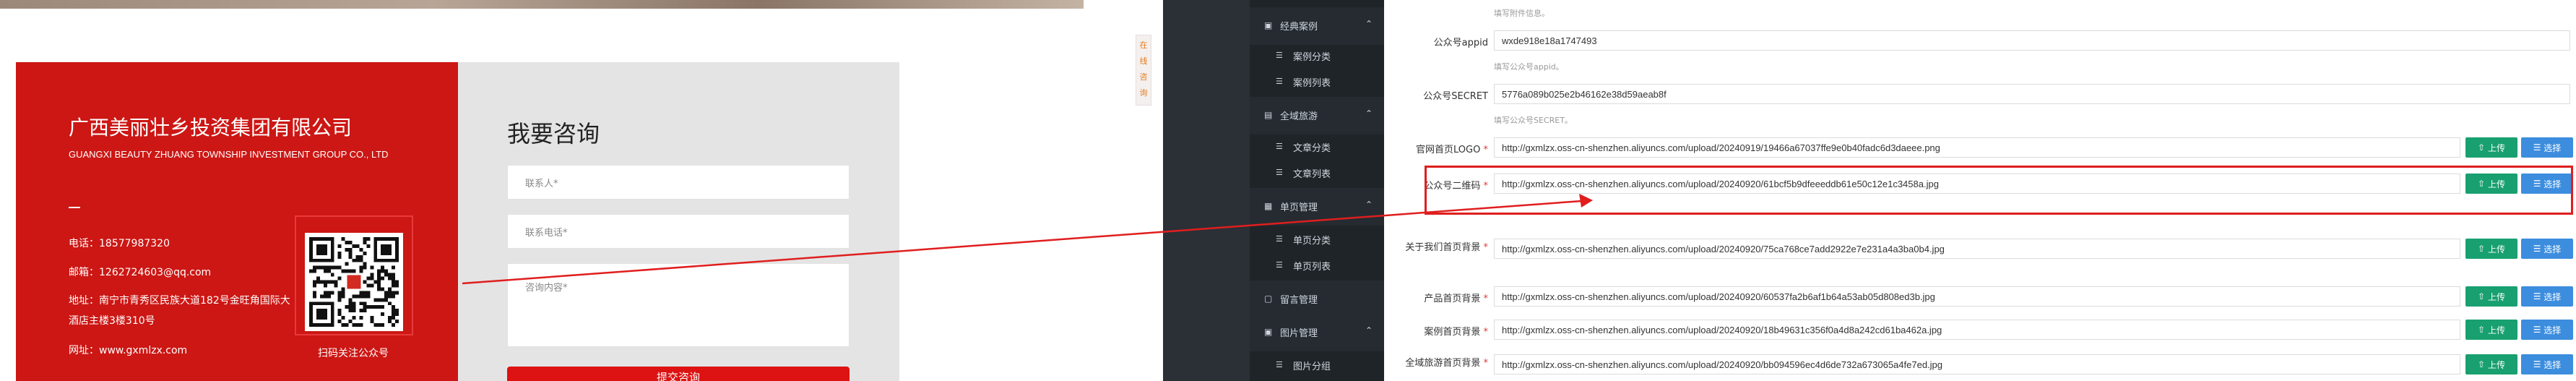 The height and width of the screenshot is (381, 2576). Describe the element at coordinates (2032, 40) in the screenshot. I see `appid-input: wxde918e18a1747493` at that location.